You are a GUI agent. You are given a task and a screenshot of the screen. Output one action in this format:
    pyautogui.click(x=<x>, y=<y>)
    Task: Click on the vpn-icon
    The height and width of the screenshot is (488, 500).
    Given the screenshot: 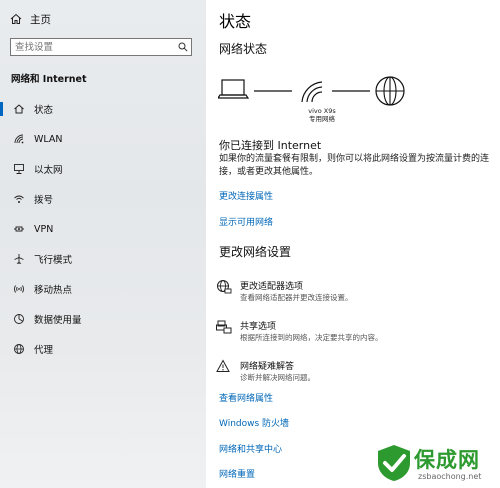 What is the action you would take?
    pyautogui.click(x=19, y=229)
    